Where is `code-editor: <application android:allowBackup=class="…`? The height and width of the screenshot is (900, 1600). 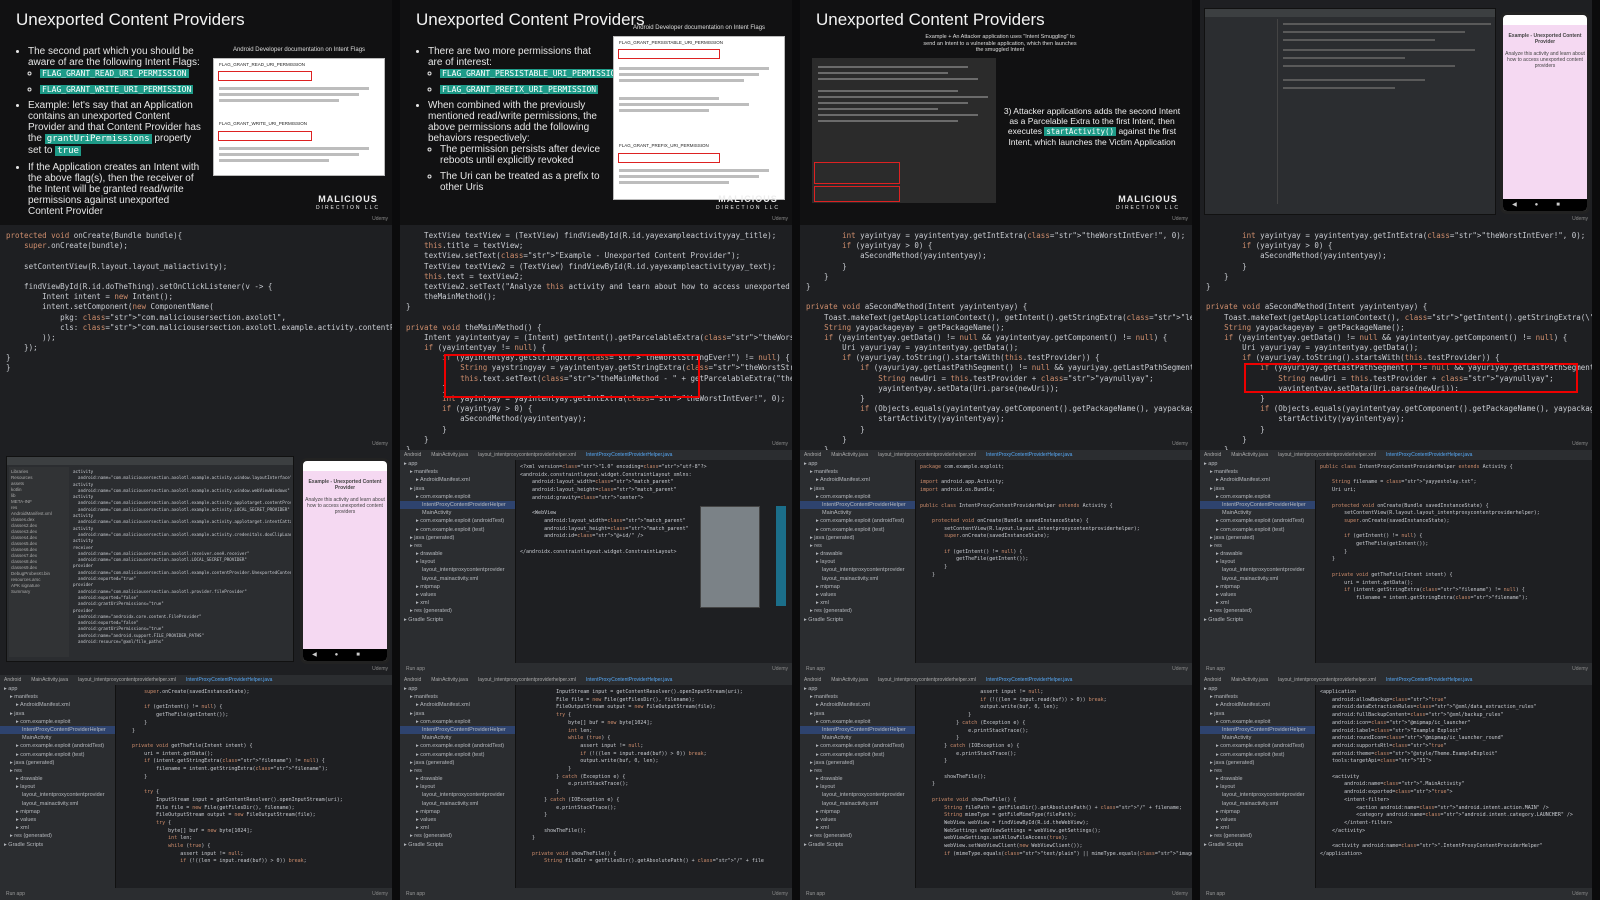 code-editor: <application android:allowBackup=class="… is located at coordinates (1456, 788).